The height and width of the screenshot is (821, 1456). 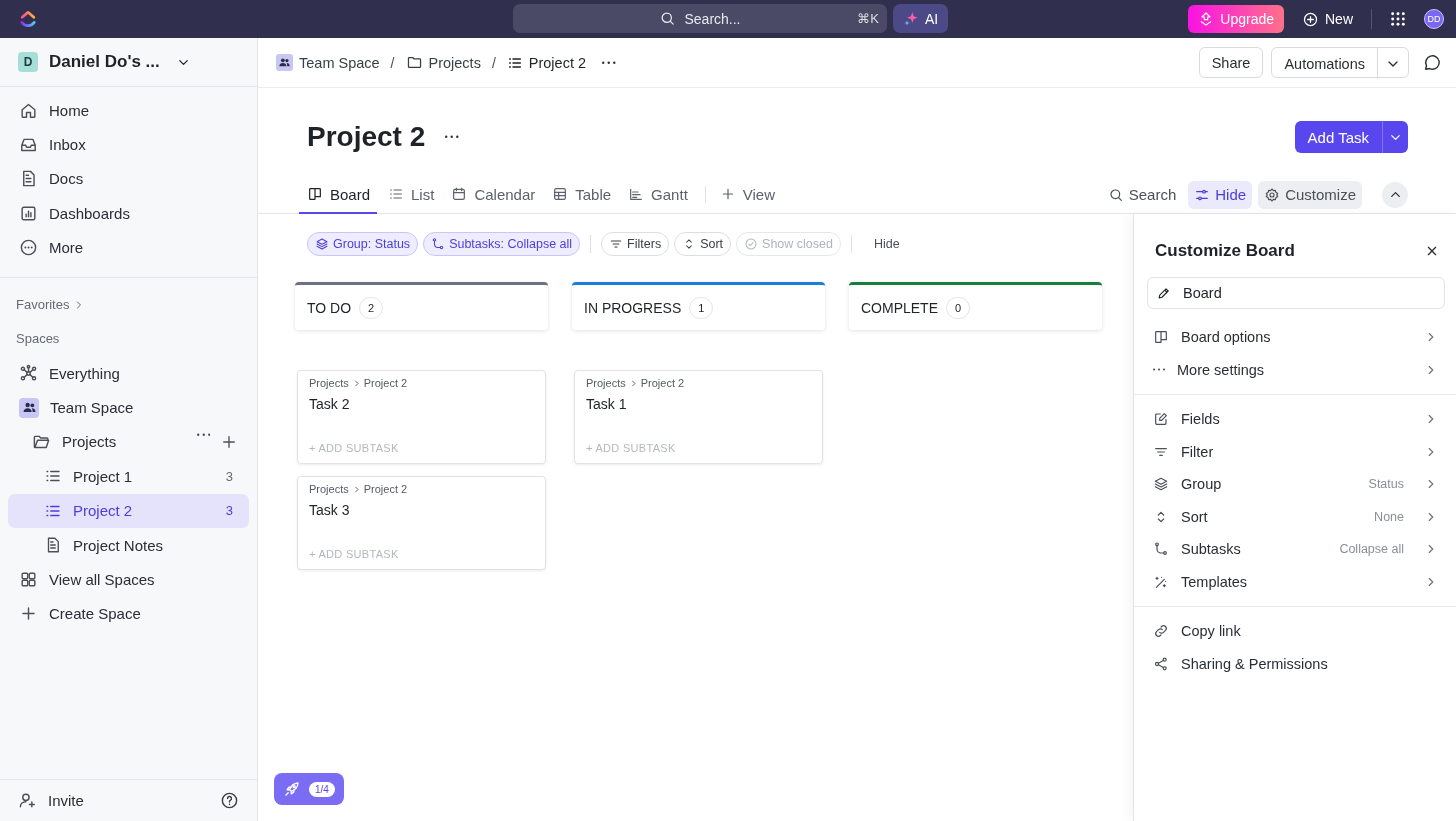 What do you see at coordinates (1432, 62) in the screenshot?
I see `chat-icon` at bounding box center [1432, 62].